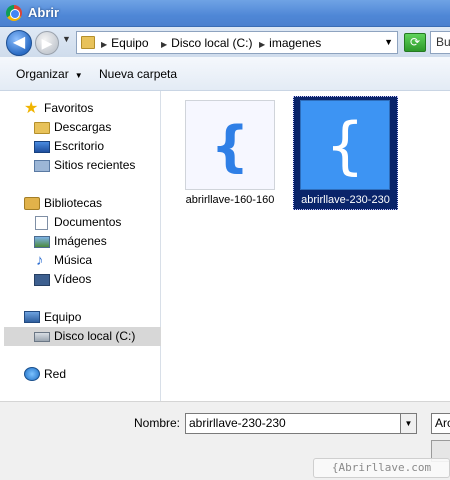 Image resolution: width=450 pixels, height=480 pixels. Describe the element at coordinates (66, 39) in the screenshot. I see `history-dropdown-icon: ▼` at that location.